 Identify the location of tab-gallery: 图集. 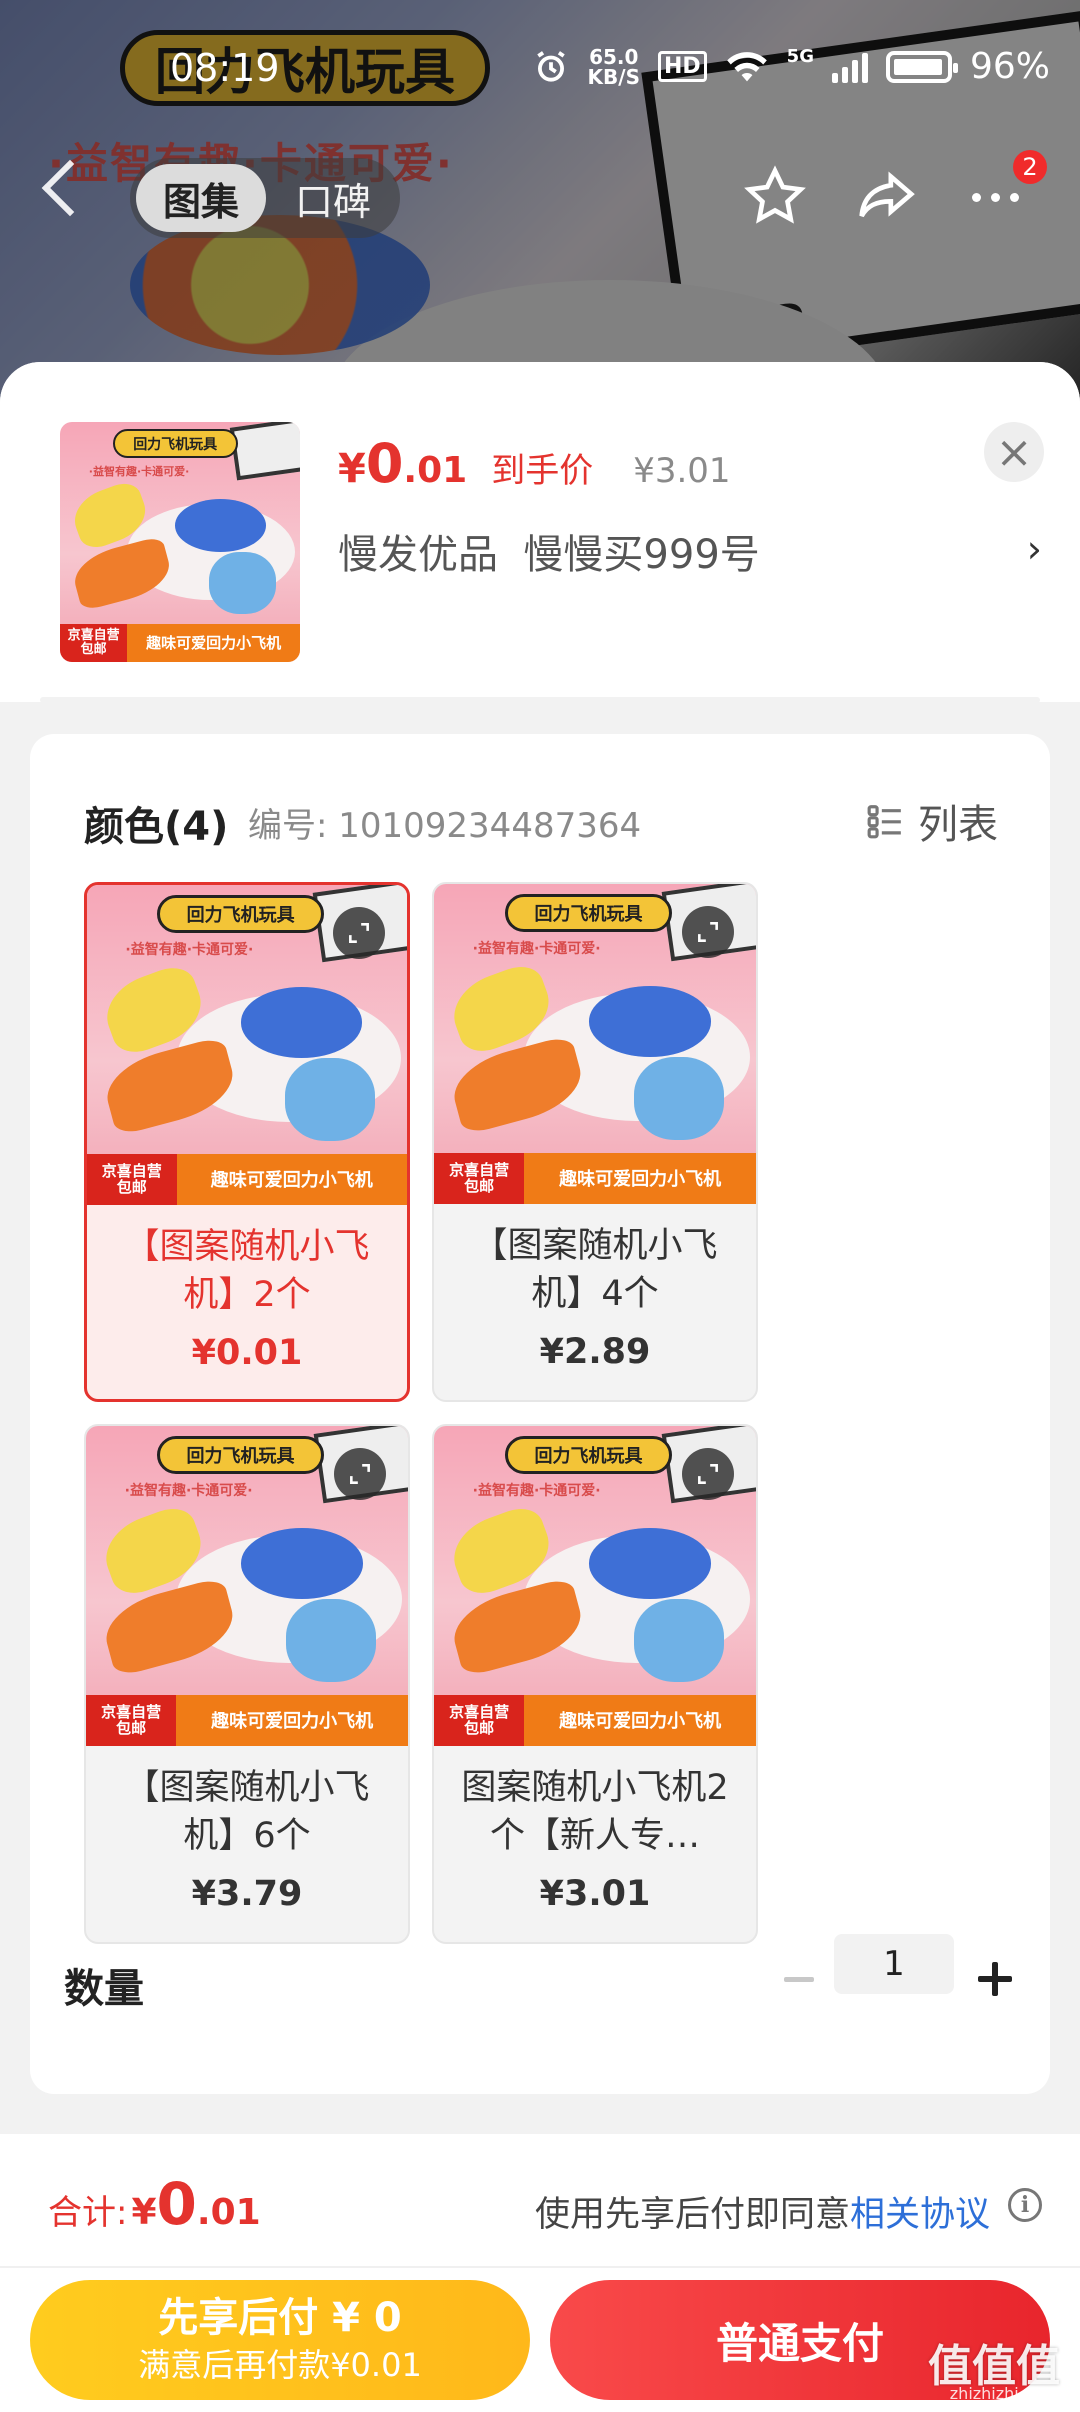
(201, 198).